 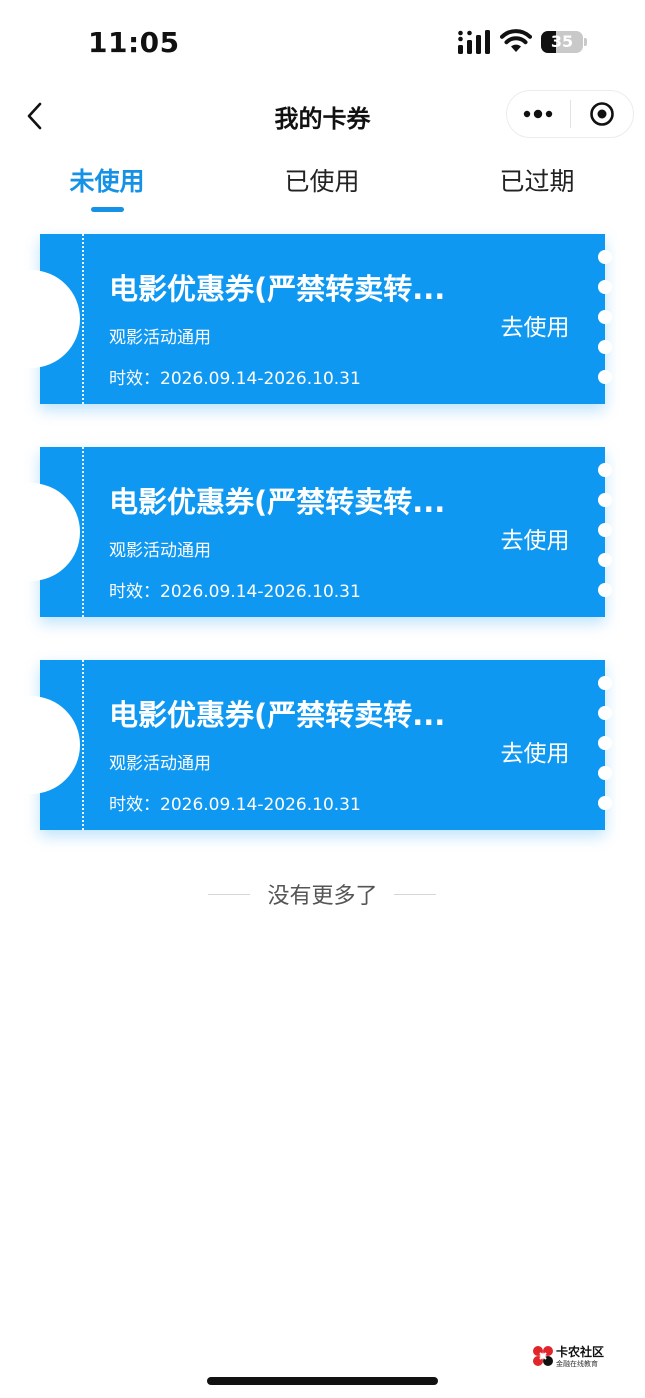 I want to click on battery-level-text: 35, so click(x=562, y=41).